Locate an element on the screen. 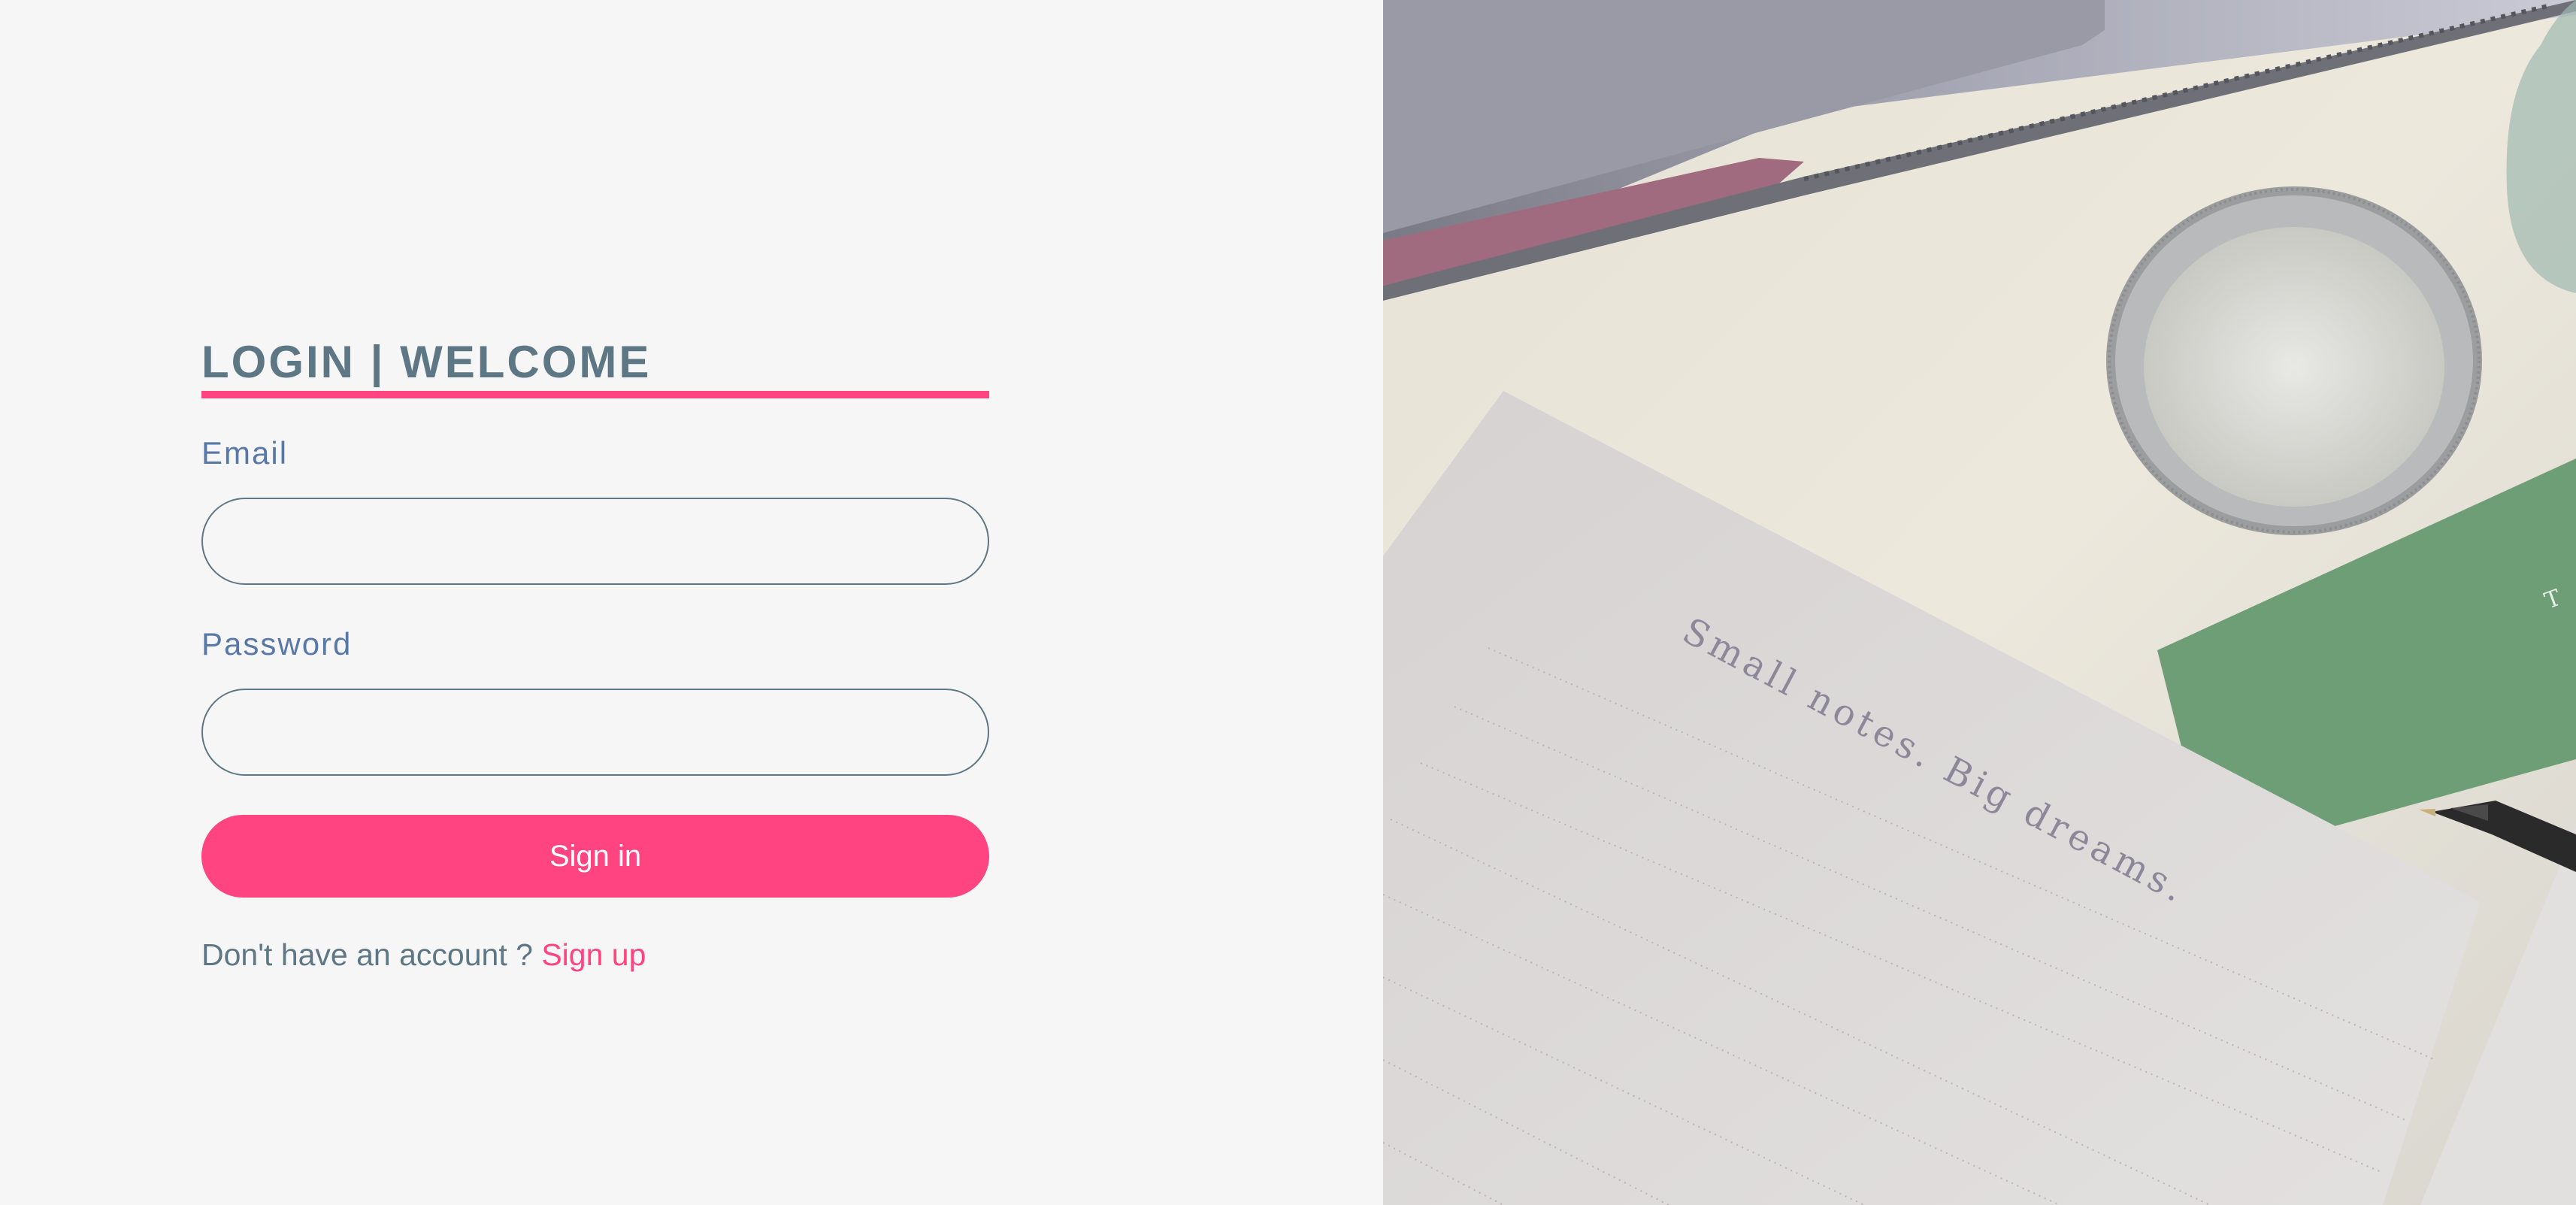  password-label: Password is located at coordinates (277, 644).